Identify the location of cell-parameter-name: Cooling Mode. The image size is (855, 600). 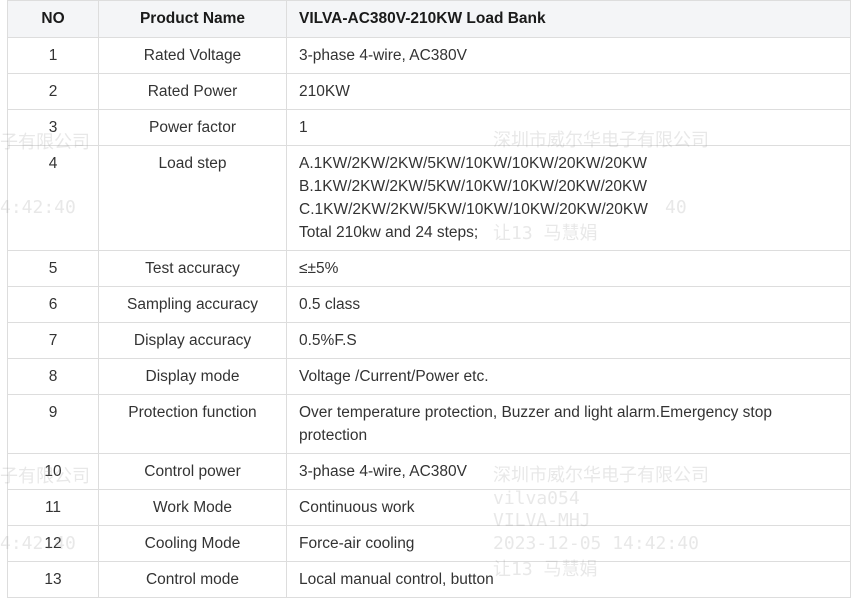
(192, 543).